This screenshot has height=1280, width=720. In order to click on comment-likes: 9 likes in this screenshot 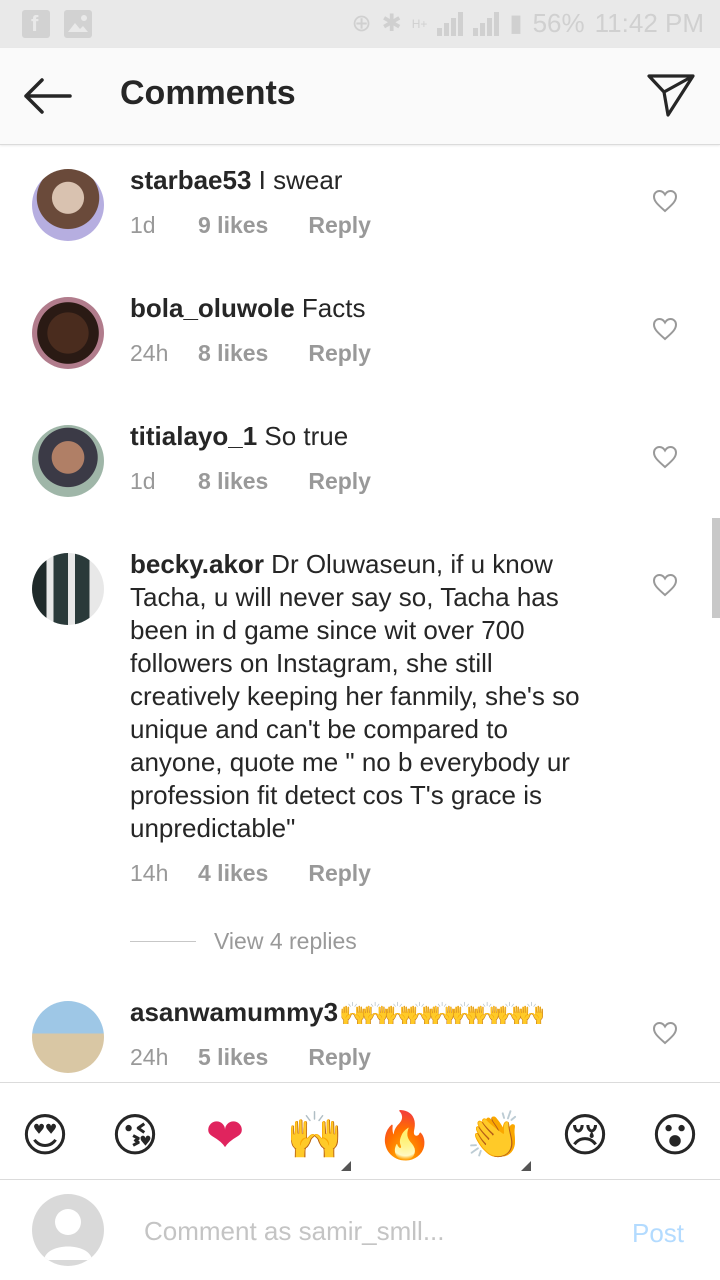, I will do `click(233, 225)`.